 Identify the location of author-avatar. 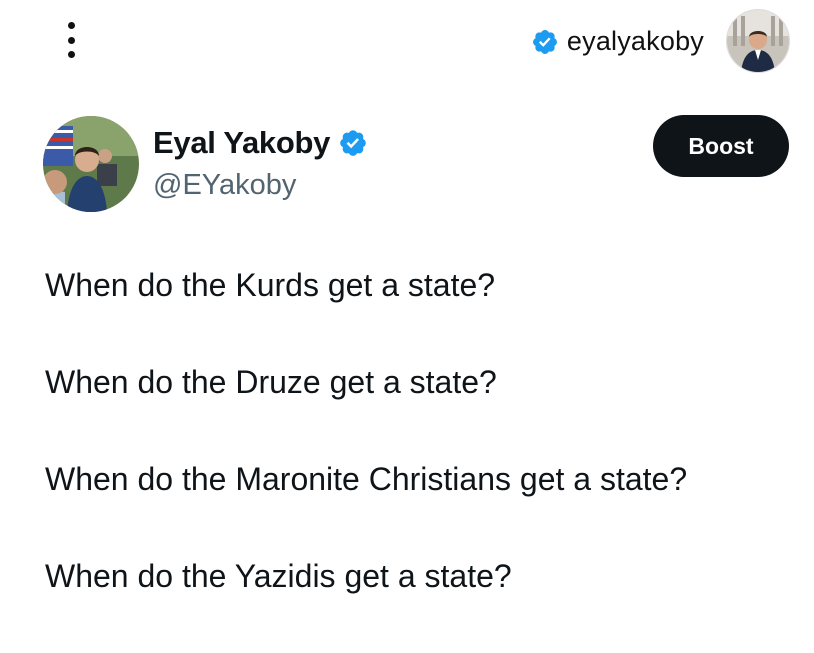
(91, 164).